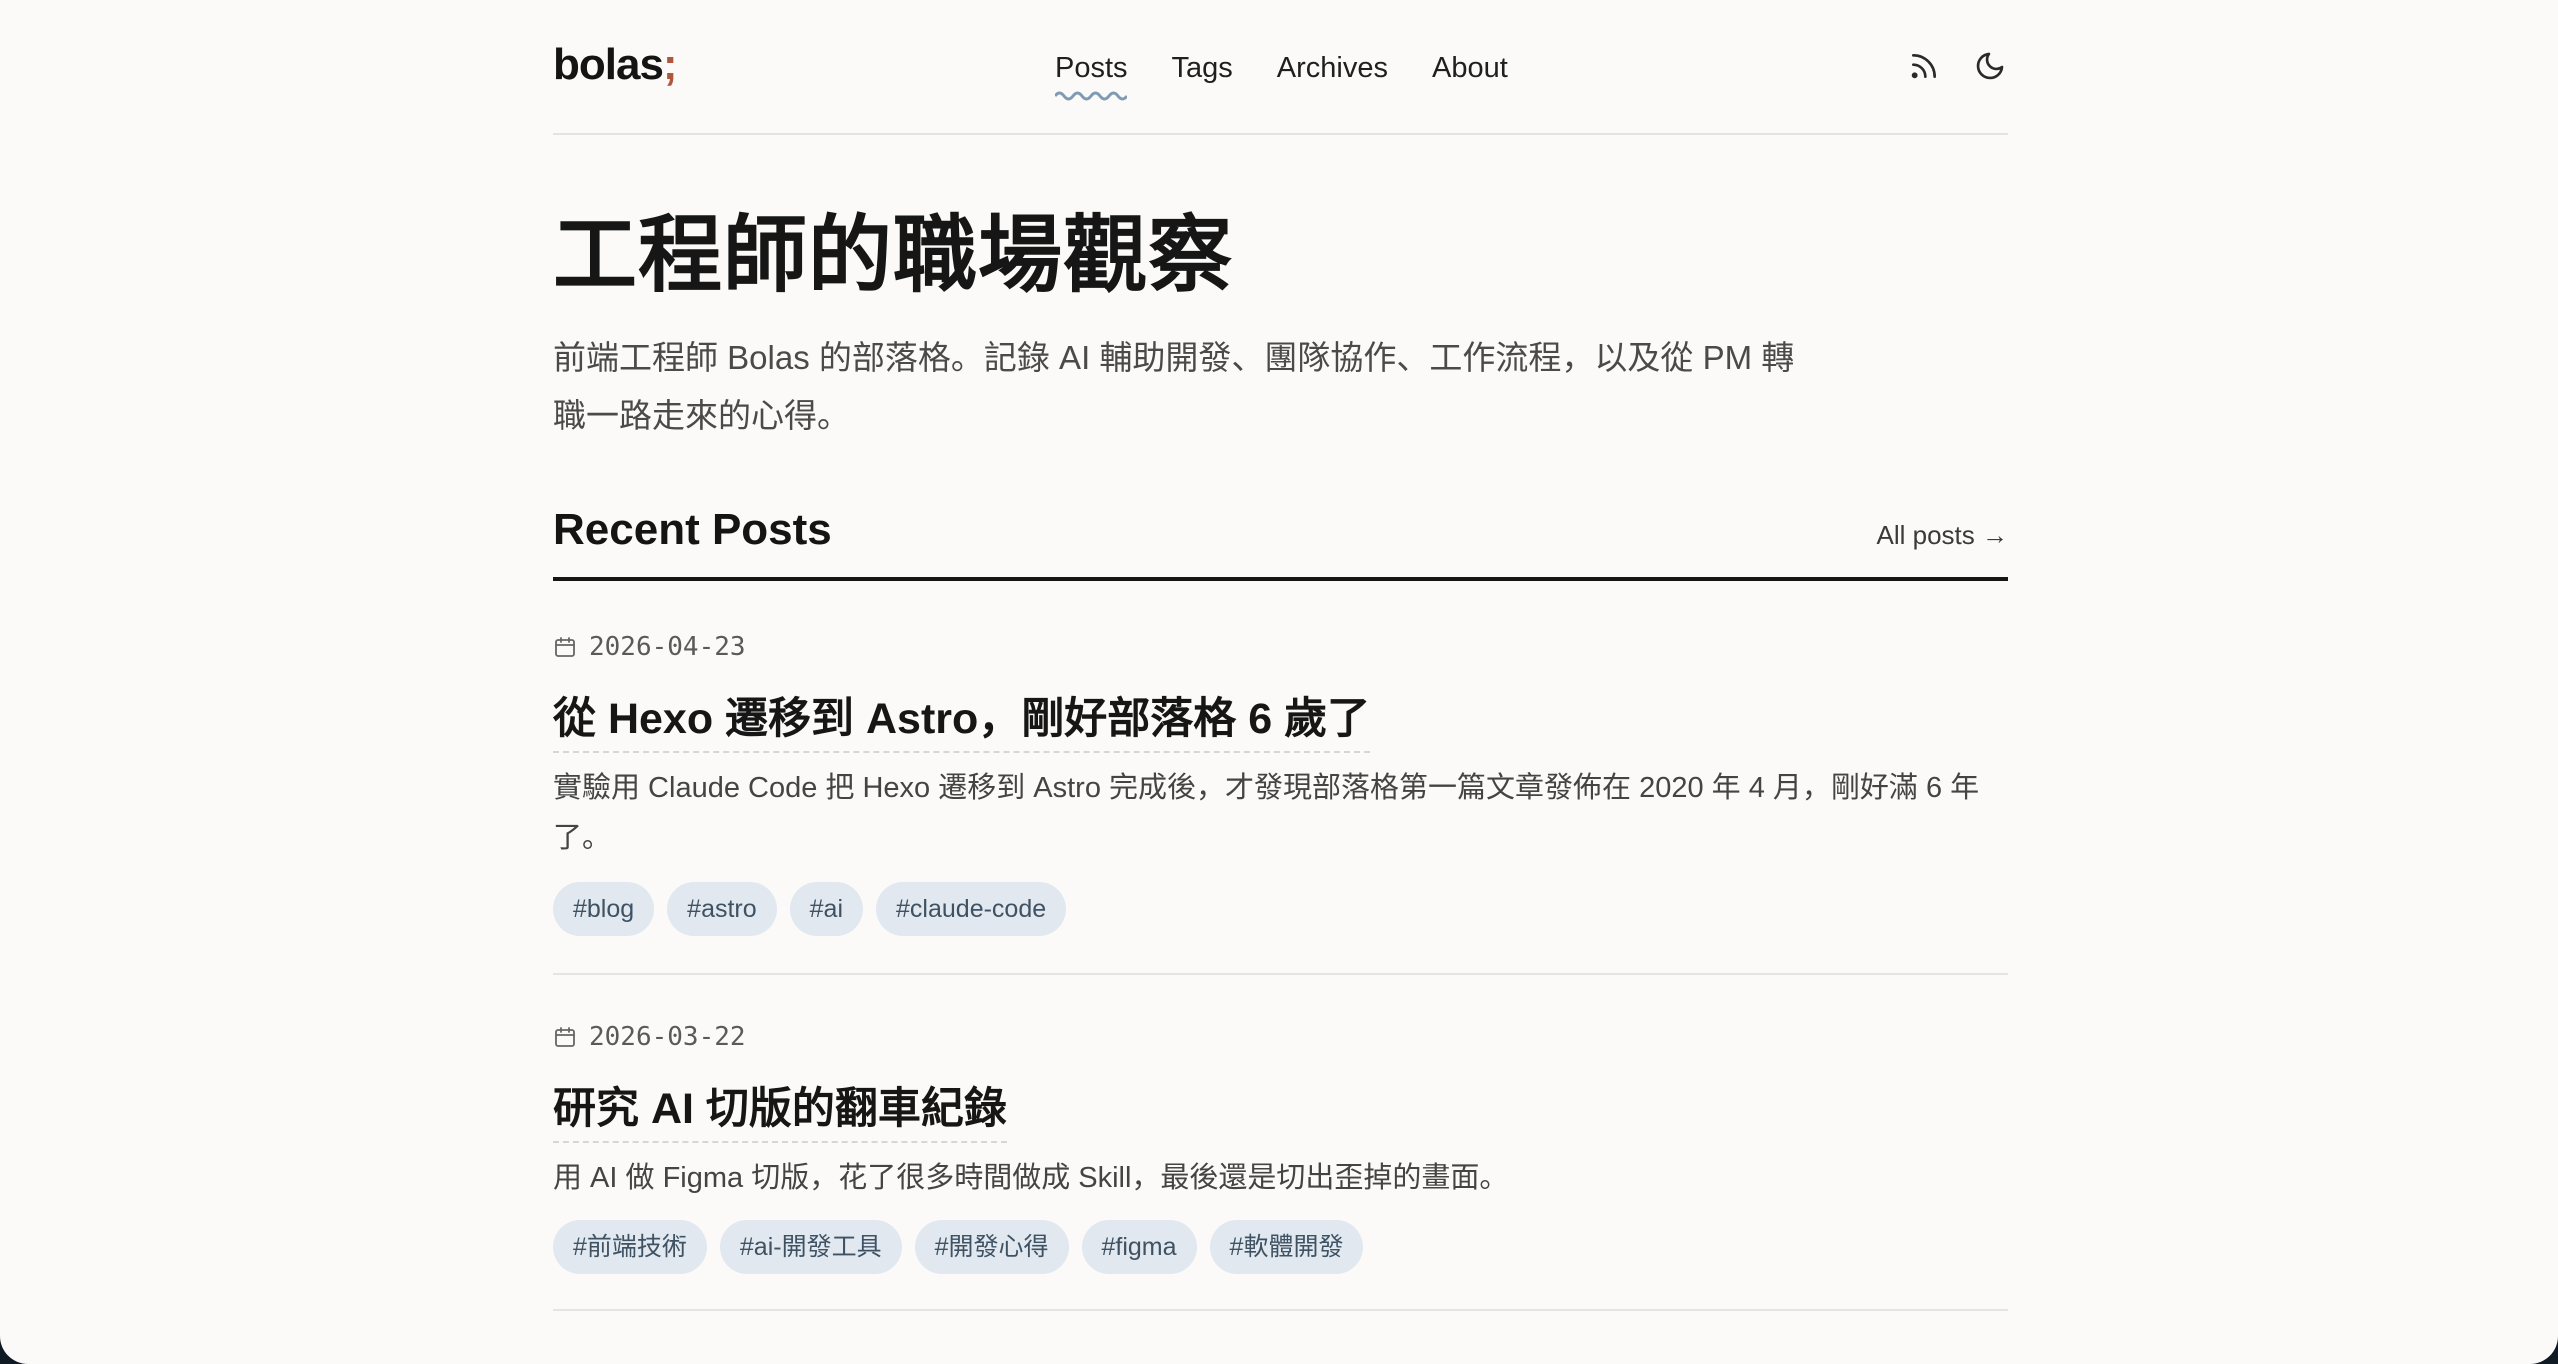  I want to click on post-date-text: 2026-04-23, so click(667, 647).